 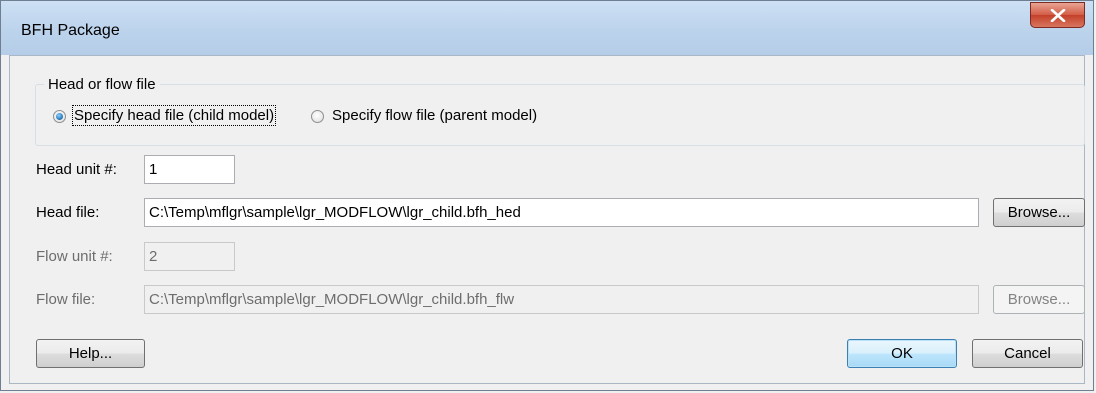 I want to click on head-file-label: Head file:, so click(x=68, y=212).